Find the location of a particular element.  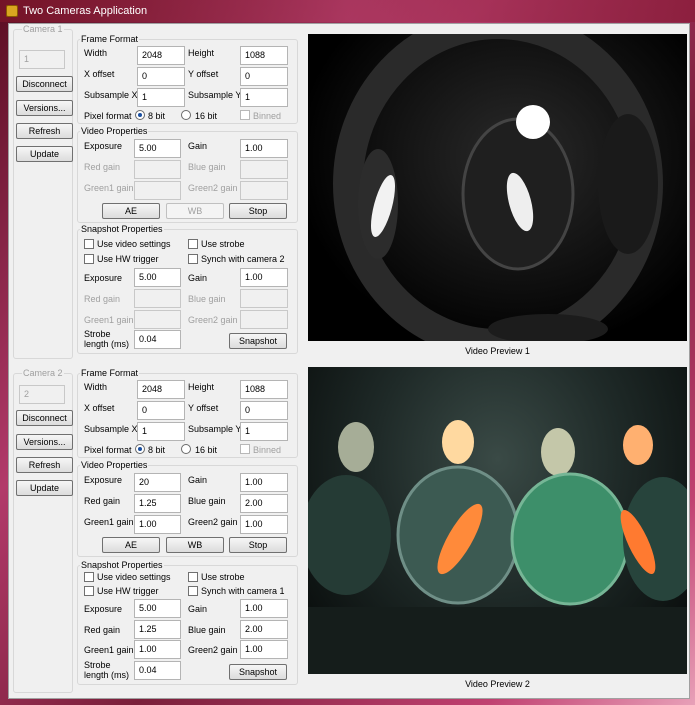

use-strobe-label: Use strobe is located at coordinates (223, 577).